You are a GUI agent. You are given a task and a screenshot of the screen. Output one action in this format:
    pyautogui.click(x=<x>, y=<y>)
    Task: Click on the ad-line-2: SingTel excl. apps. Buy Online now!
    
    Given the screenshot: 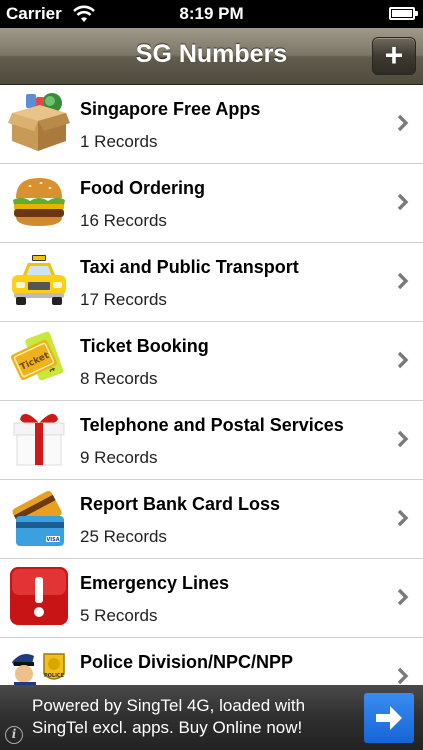 What is the action you would take?
    pyautogui.click(x=167, y=727)
    